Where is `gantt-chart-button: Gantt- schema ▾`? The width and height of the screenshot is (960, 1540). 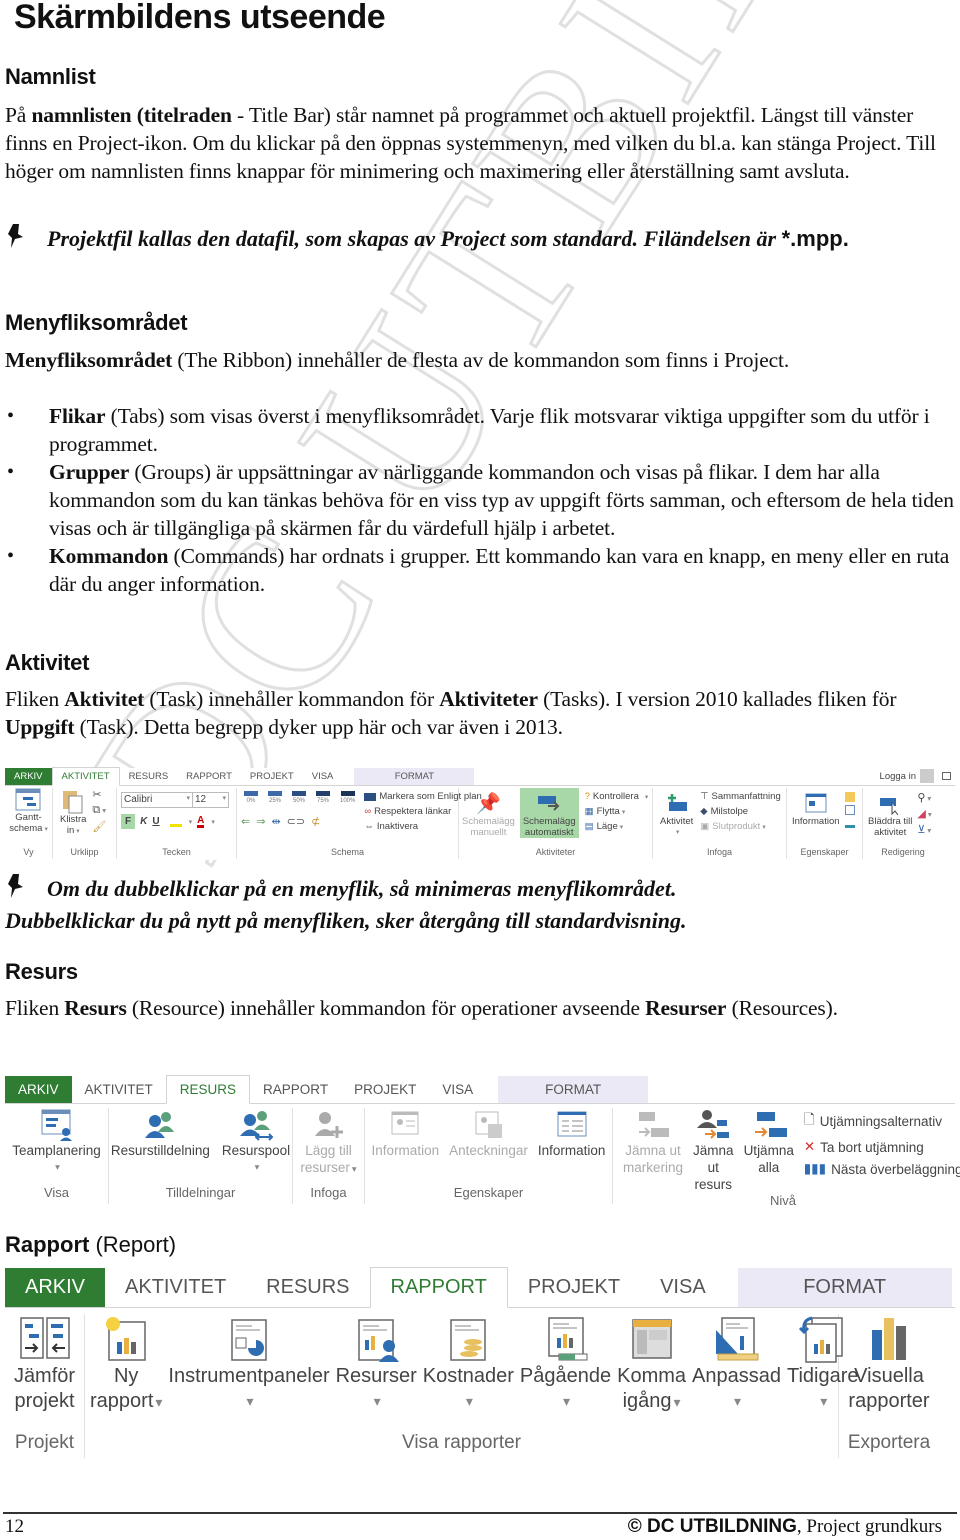 gantt-chart-button: Gantt- schema ▾ is located at coordinates (28, 811).